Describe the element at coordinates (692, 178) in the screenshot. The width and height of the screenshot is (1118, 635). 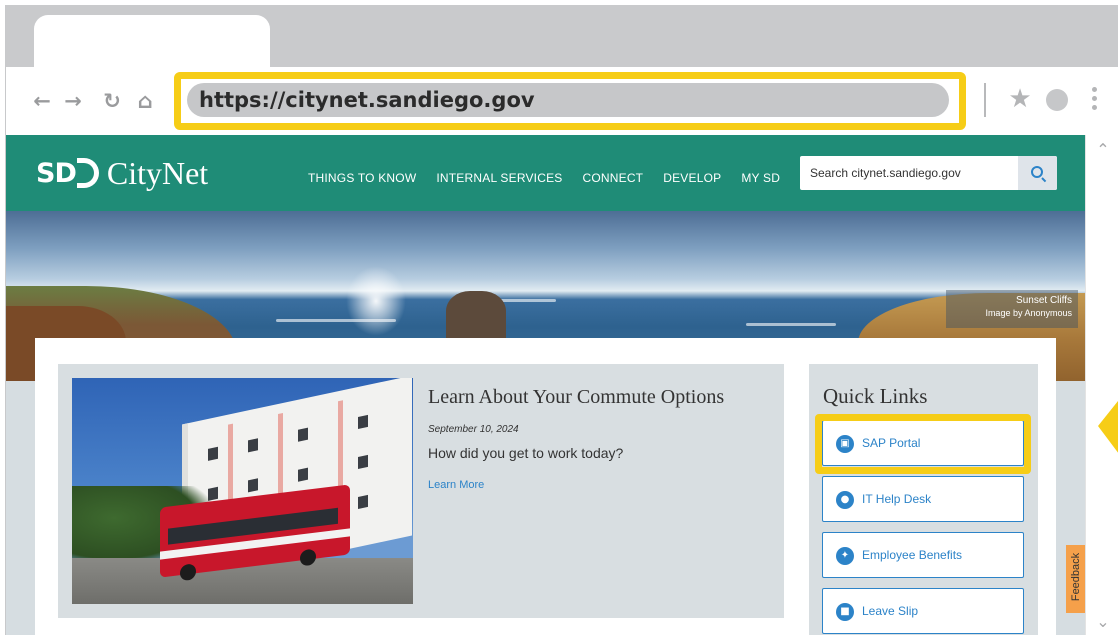
I see `nav-develop: DEVELOP` at that location.